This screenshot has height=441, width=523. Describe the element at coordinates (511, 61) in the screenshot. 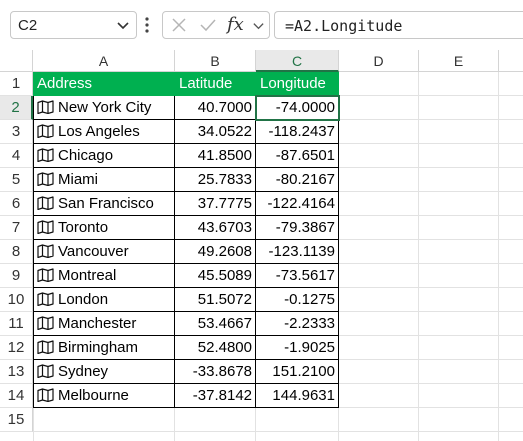

I see `column-header-f` at that location.